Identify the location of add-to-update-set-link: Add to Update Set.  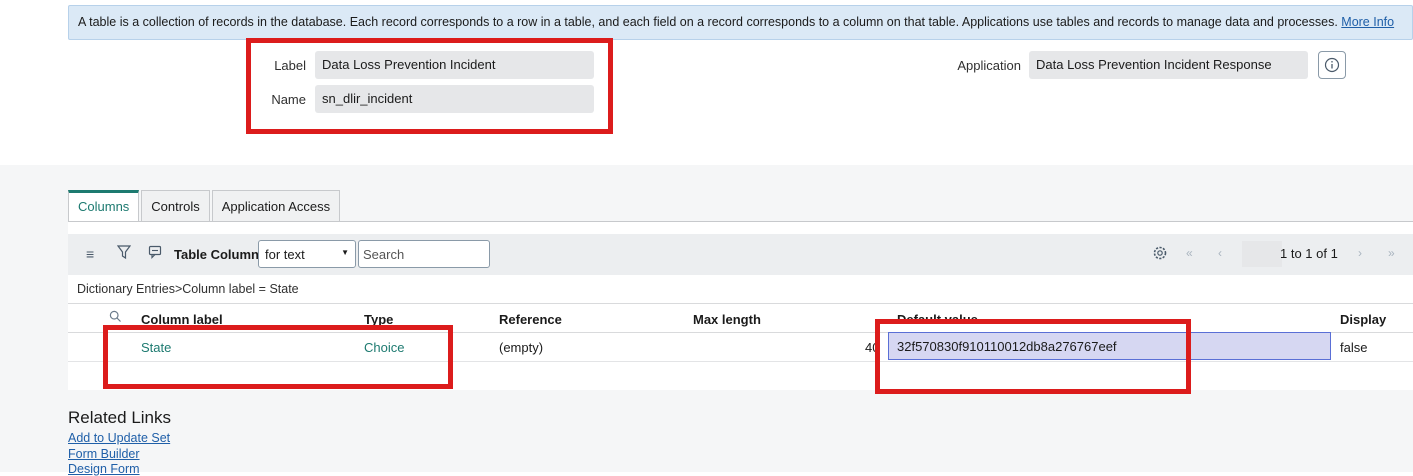
(119, 438).